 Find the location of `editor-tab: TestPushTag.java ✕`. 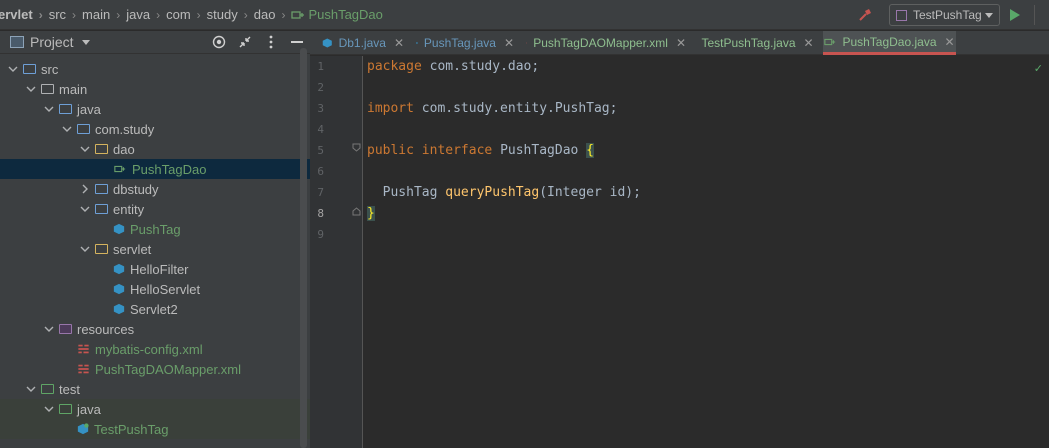

editor-tab: TestPushTag.java ✕ is located at coordinates (754, 43).